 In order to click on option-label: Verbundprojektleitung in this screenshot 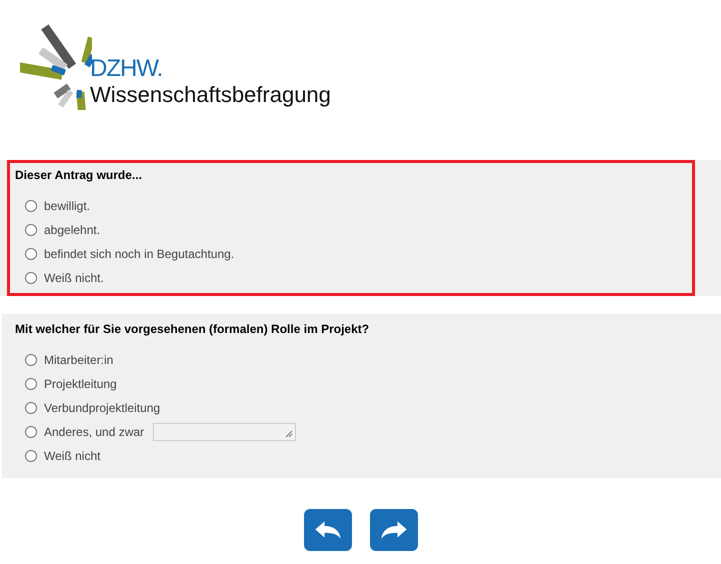, I will do `click(102, 408)`.